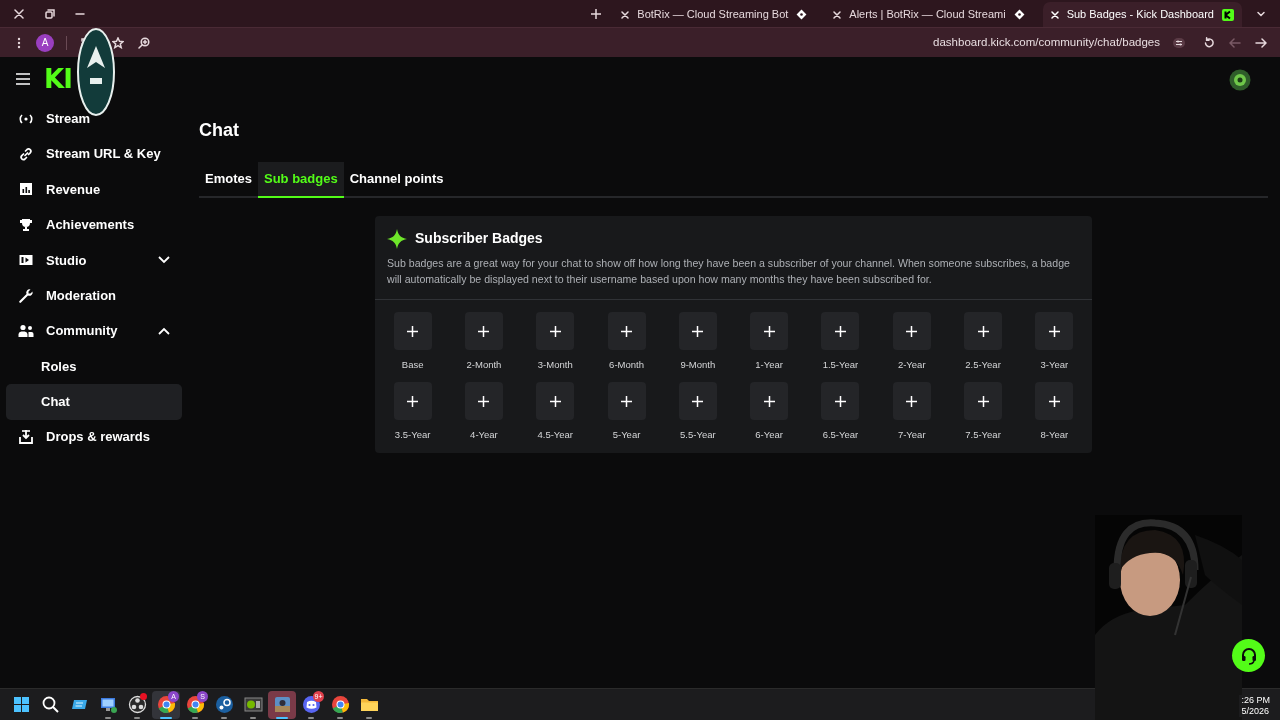 The image size is (1280, 720). Describe the element at coordinates (1054, 435) in the screenshot. I see `badge-label: 8-Year` at that location.